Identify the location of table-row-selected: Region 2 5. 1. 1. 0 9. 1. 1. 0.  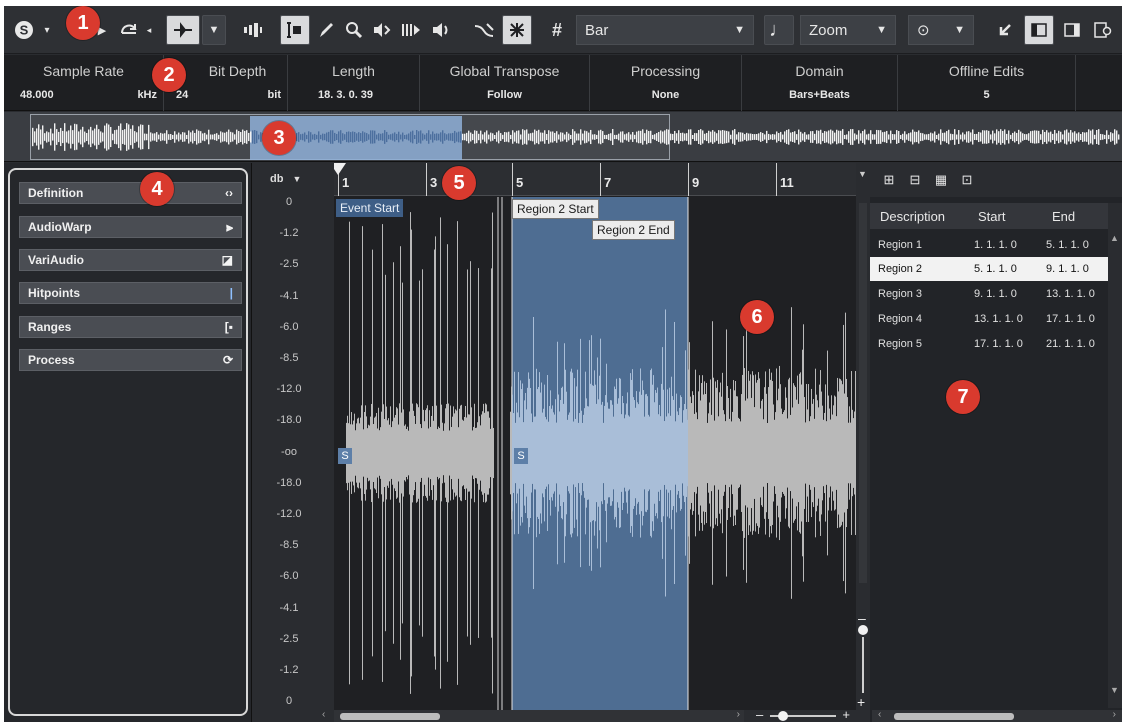
(989, 269).